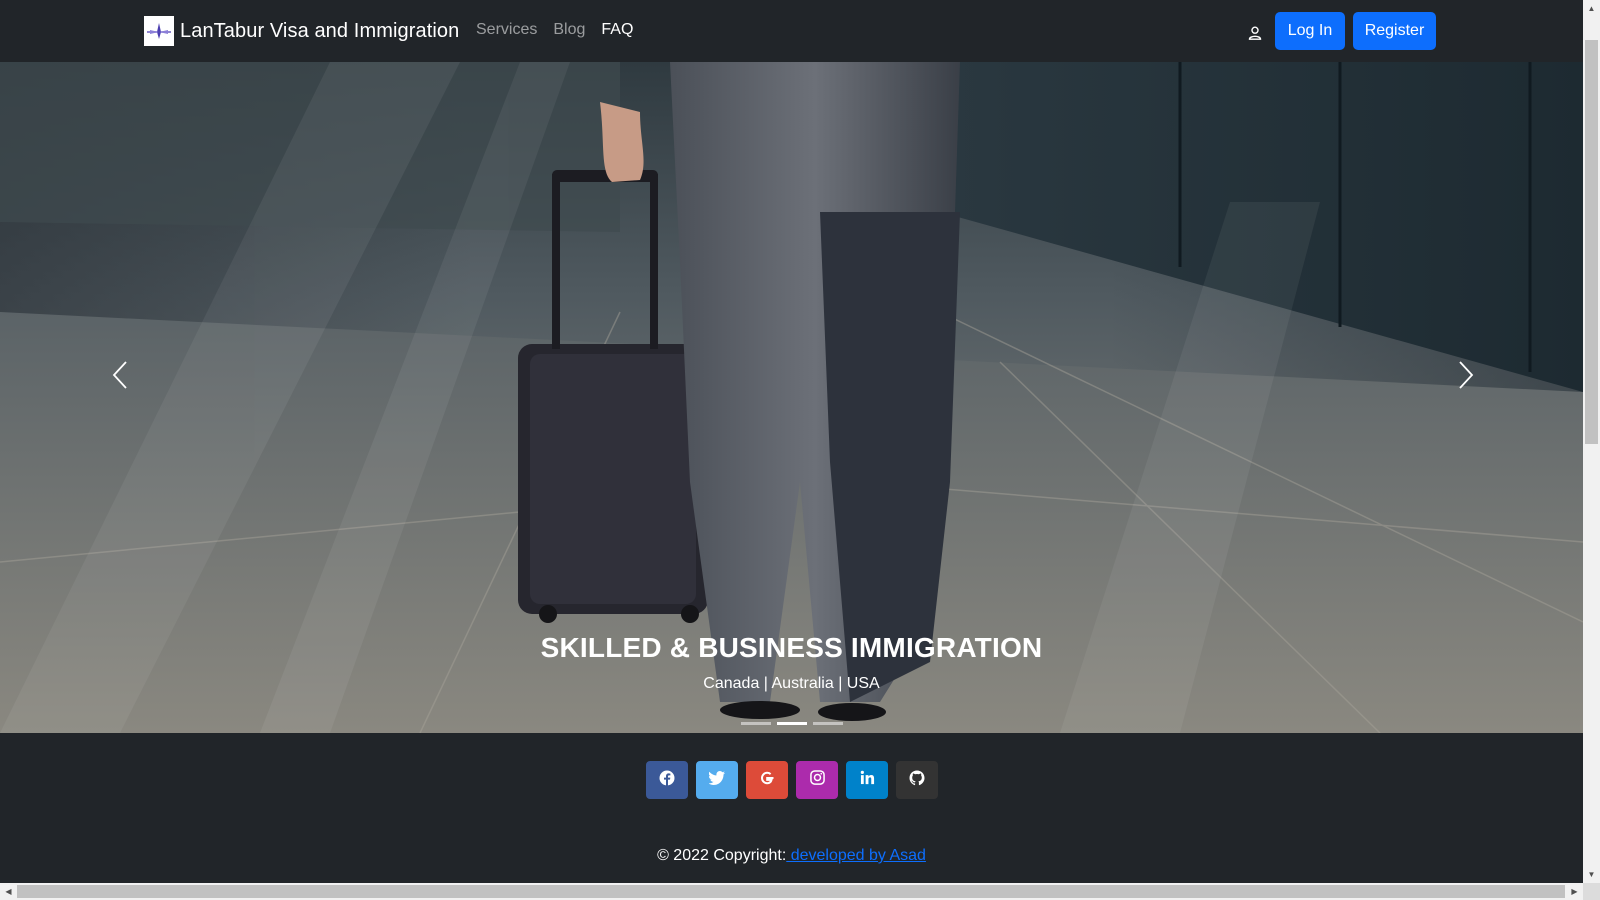 Image resolution: width=1600 pixels, height=900 pixels. Describe the element at coordinates (1591, 242) in the screenshot. I see `vertical-scroll-thumb` at that location.